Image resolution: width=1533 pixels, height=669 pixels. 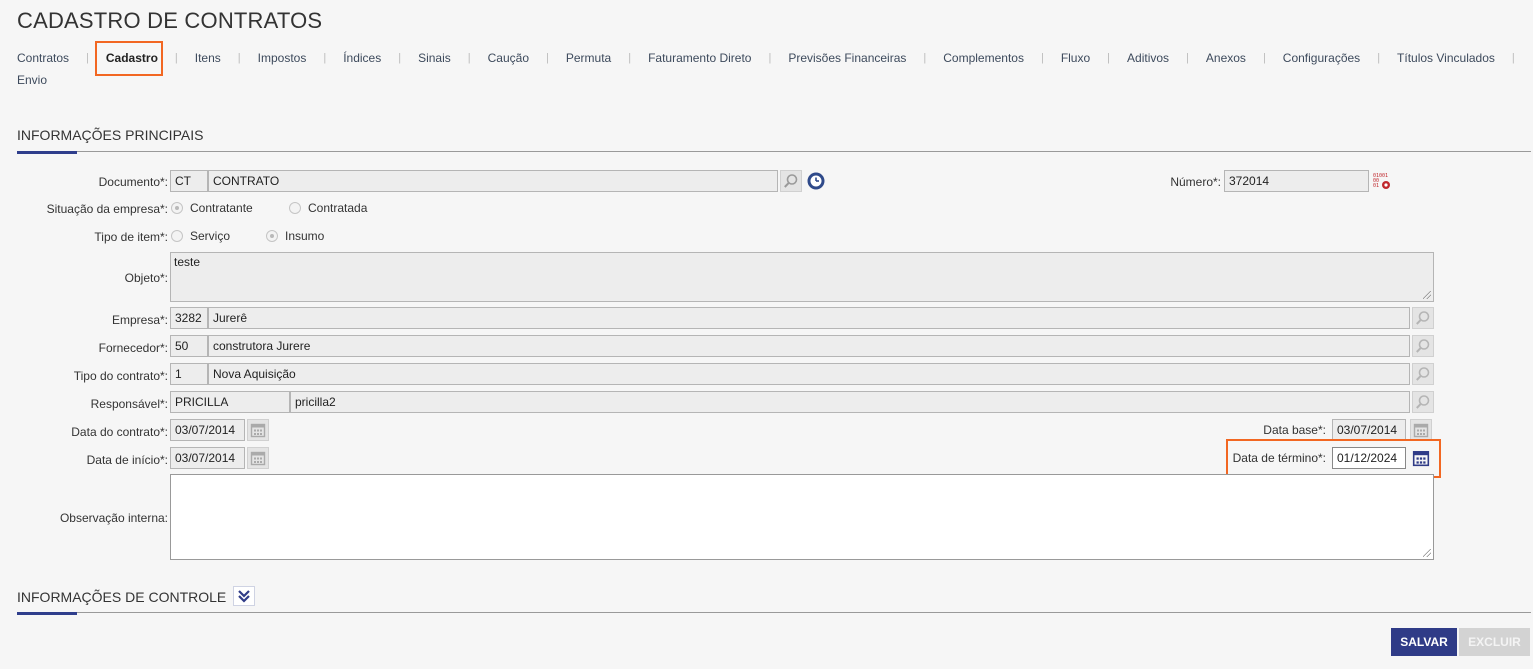 What do you see at coordinates (170, 20) in the screenshot?
I see `page-title: CADASTRO DE CONTRATOS` at bounding box center [170, 20].